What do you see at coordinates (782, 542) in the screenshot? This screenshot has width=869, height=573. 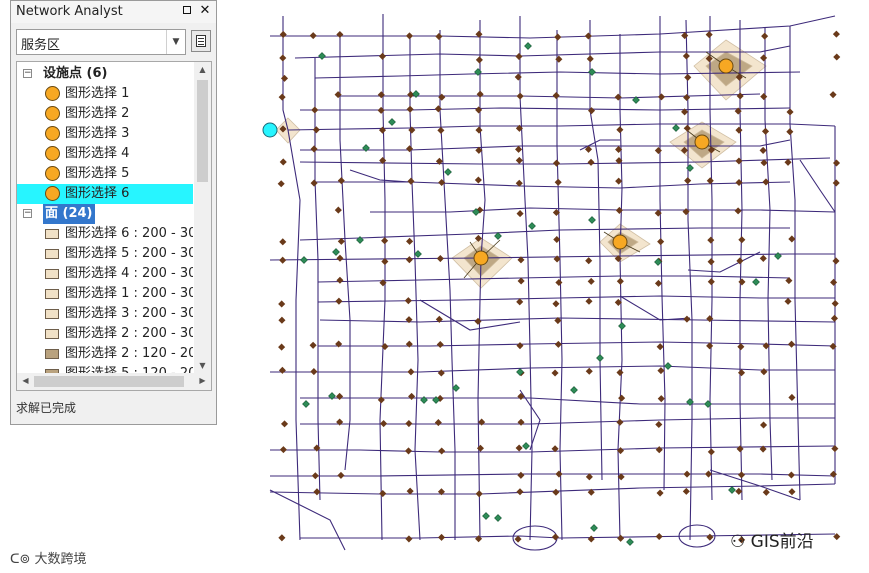 I see `watermark-right-text: GIS前沿` at bounding box center [782, 542].